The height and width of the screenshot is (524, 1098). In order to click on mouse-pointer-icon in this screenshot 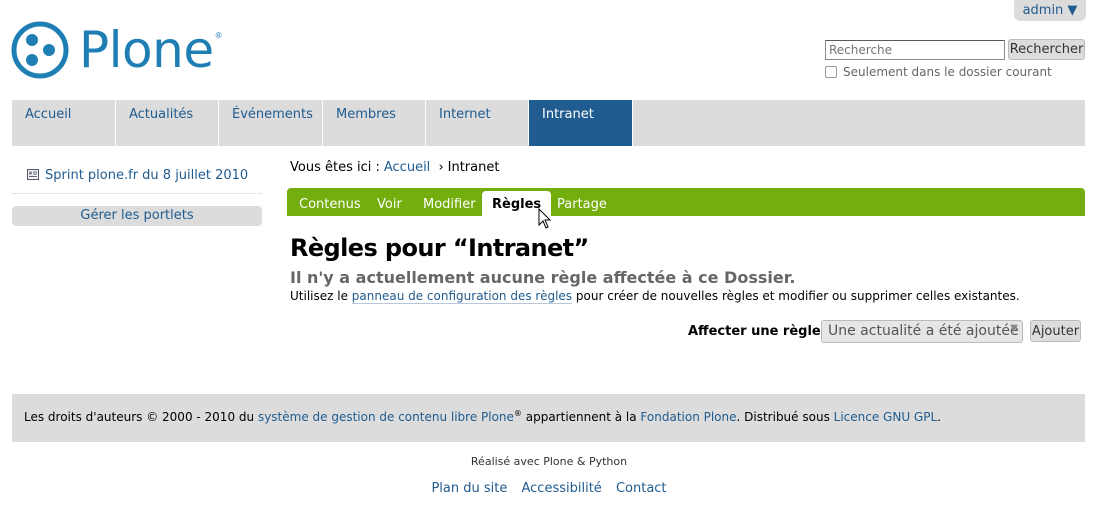, I will do `click(545, 218)`.